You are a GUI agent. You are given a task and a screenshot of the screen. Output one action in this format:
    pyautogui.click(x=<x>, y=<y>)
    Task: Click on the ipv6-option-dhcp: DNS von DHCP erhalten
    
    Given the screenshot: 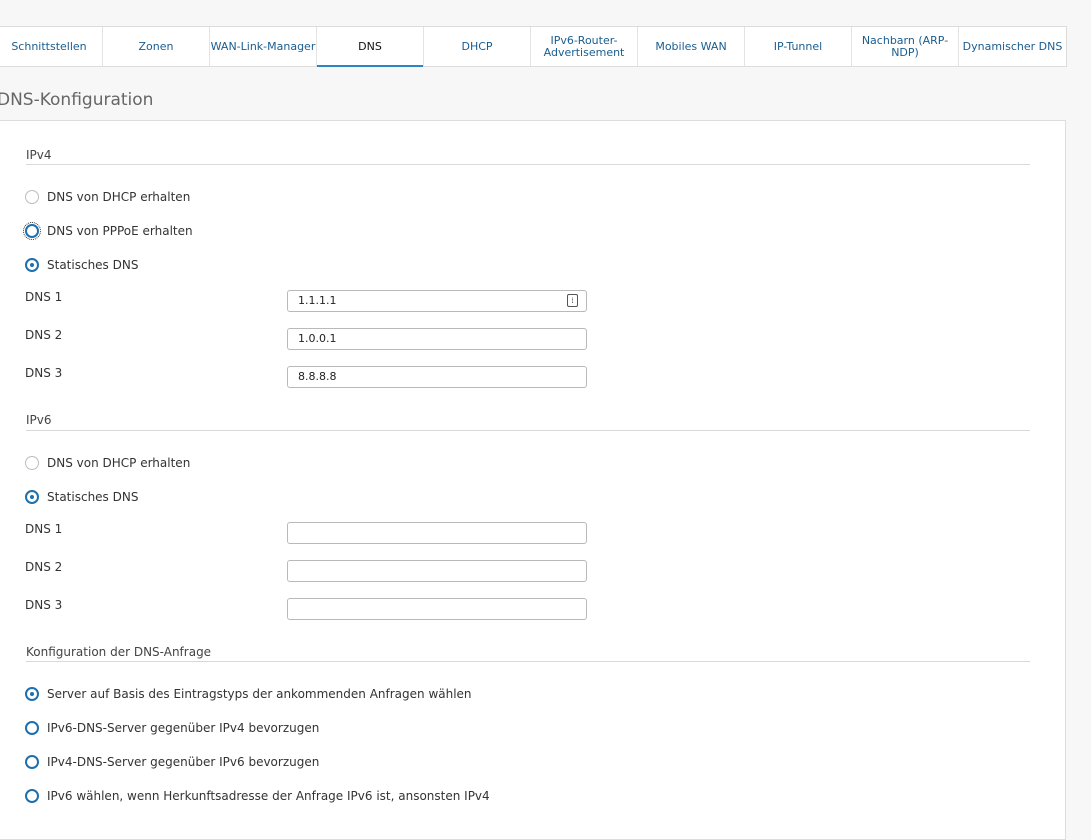 What is the action you would take?
    pyautogui.click(x=107, y=463)
    